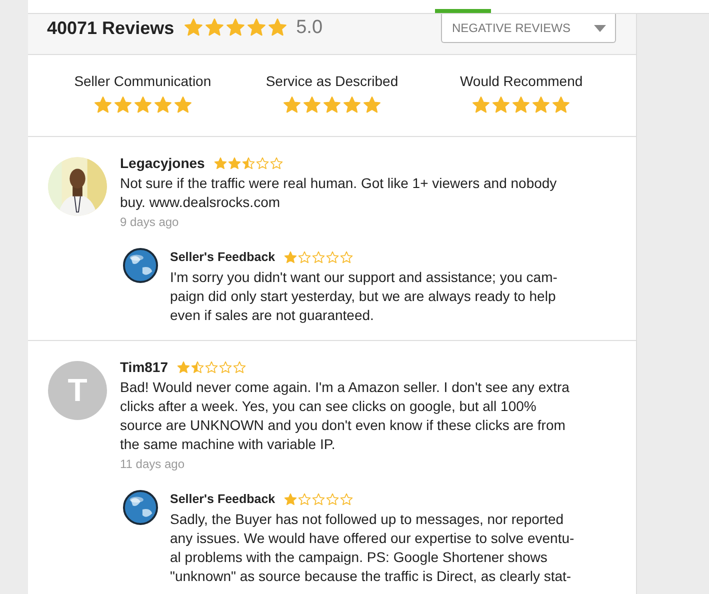 This screenshot has height=594, width=709. What do you see at coordinates (152, 464) in the screenshot?
I see `review-time: 11 days ago` at bounding box center [152, 464].